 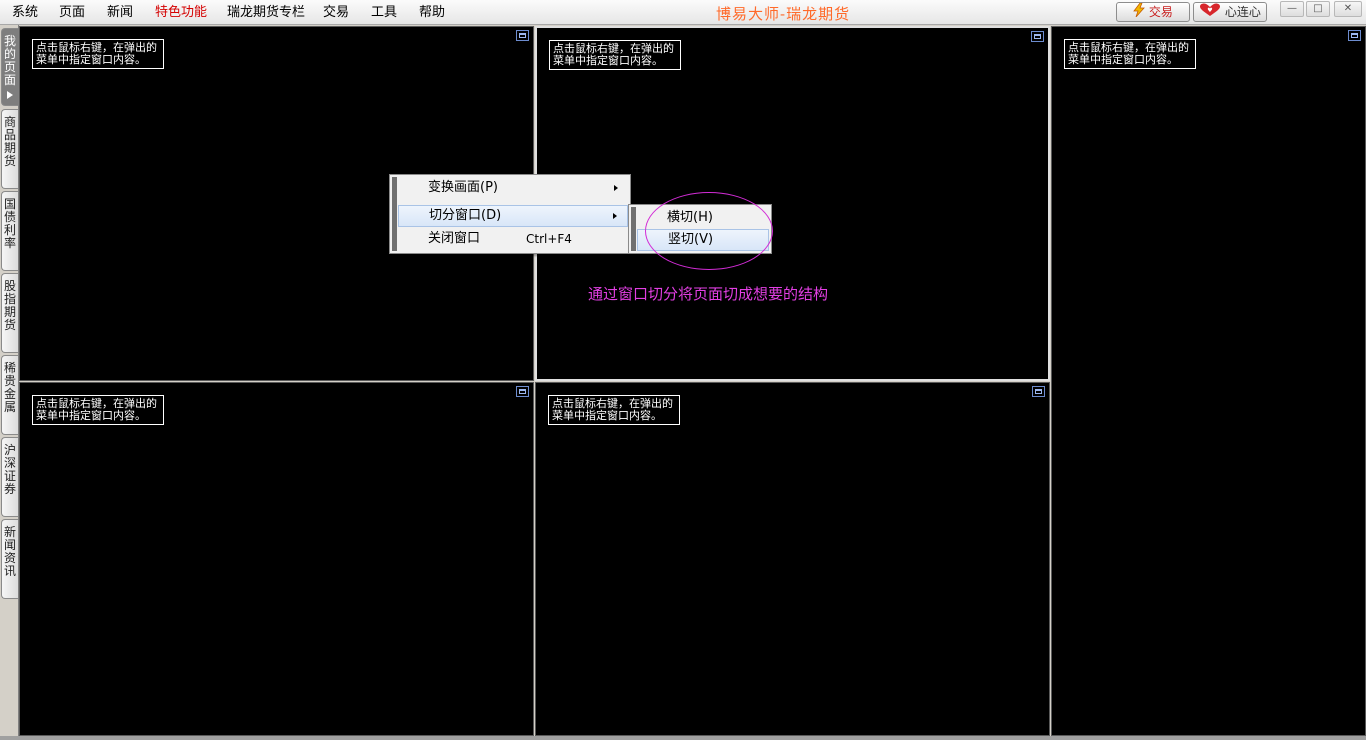 I want to click on menu-system: 系统, so click(x=25, y=13).